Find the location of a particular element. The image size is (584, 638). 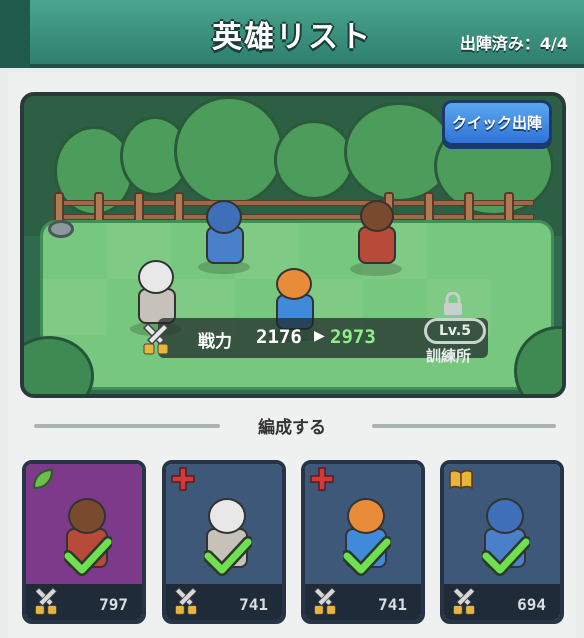

hero-priest is located at coordinates (224, 236).